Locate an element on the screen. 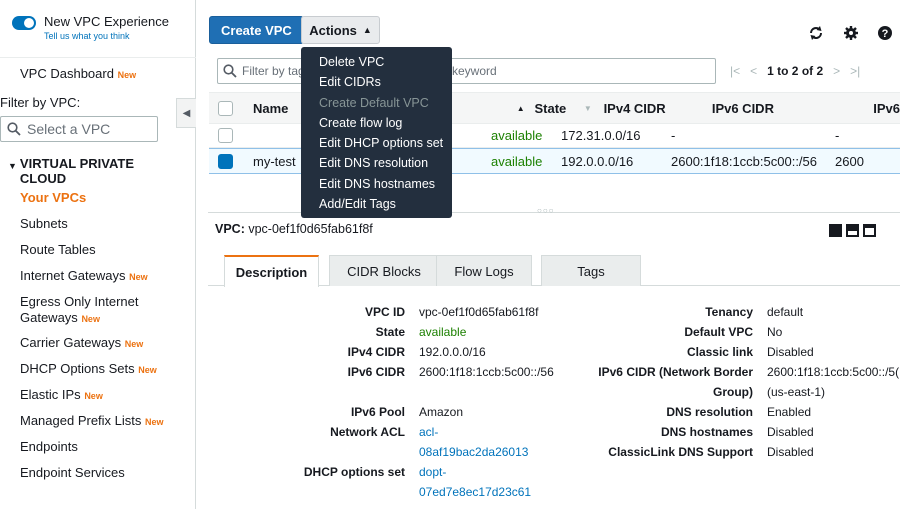  menu-item-edit-dhcp-options-set: Edit DHCP options set is located at coordinates (376, 143).